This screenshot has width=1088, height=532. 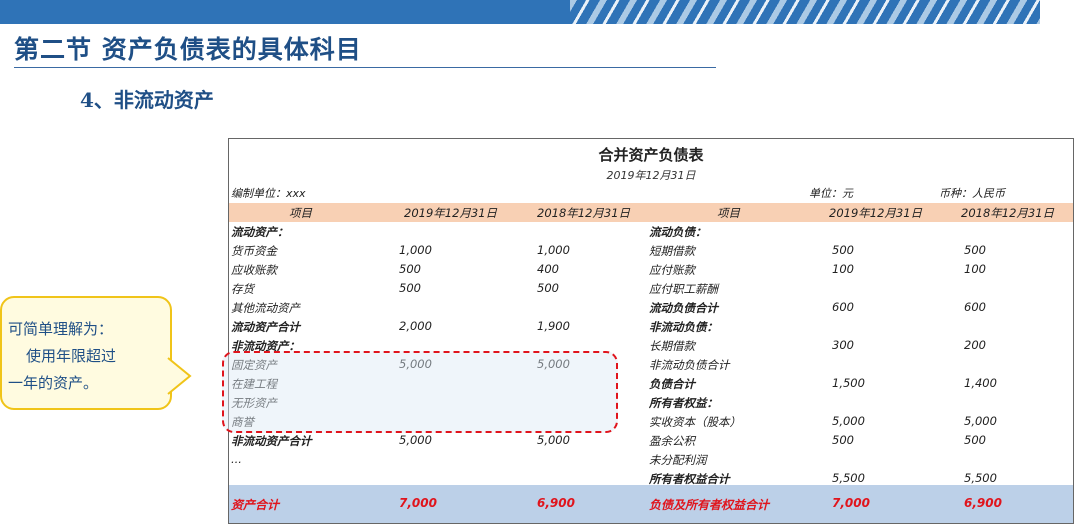 I want to click on table-cell: 存货, so click(x=242, y=289).